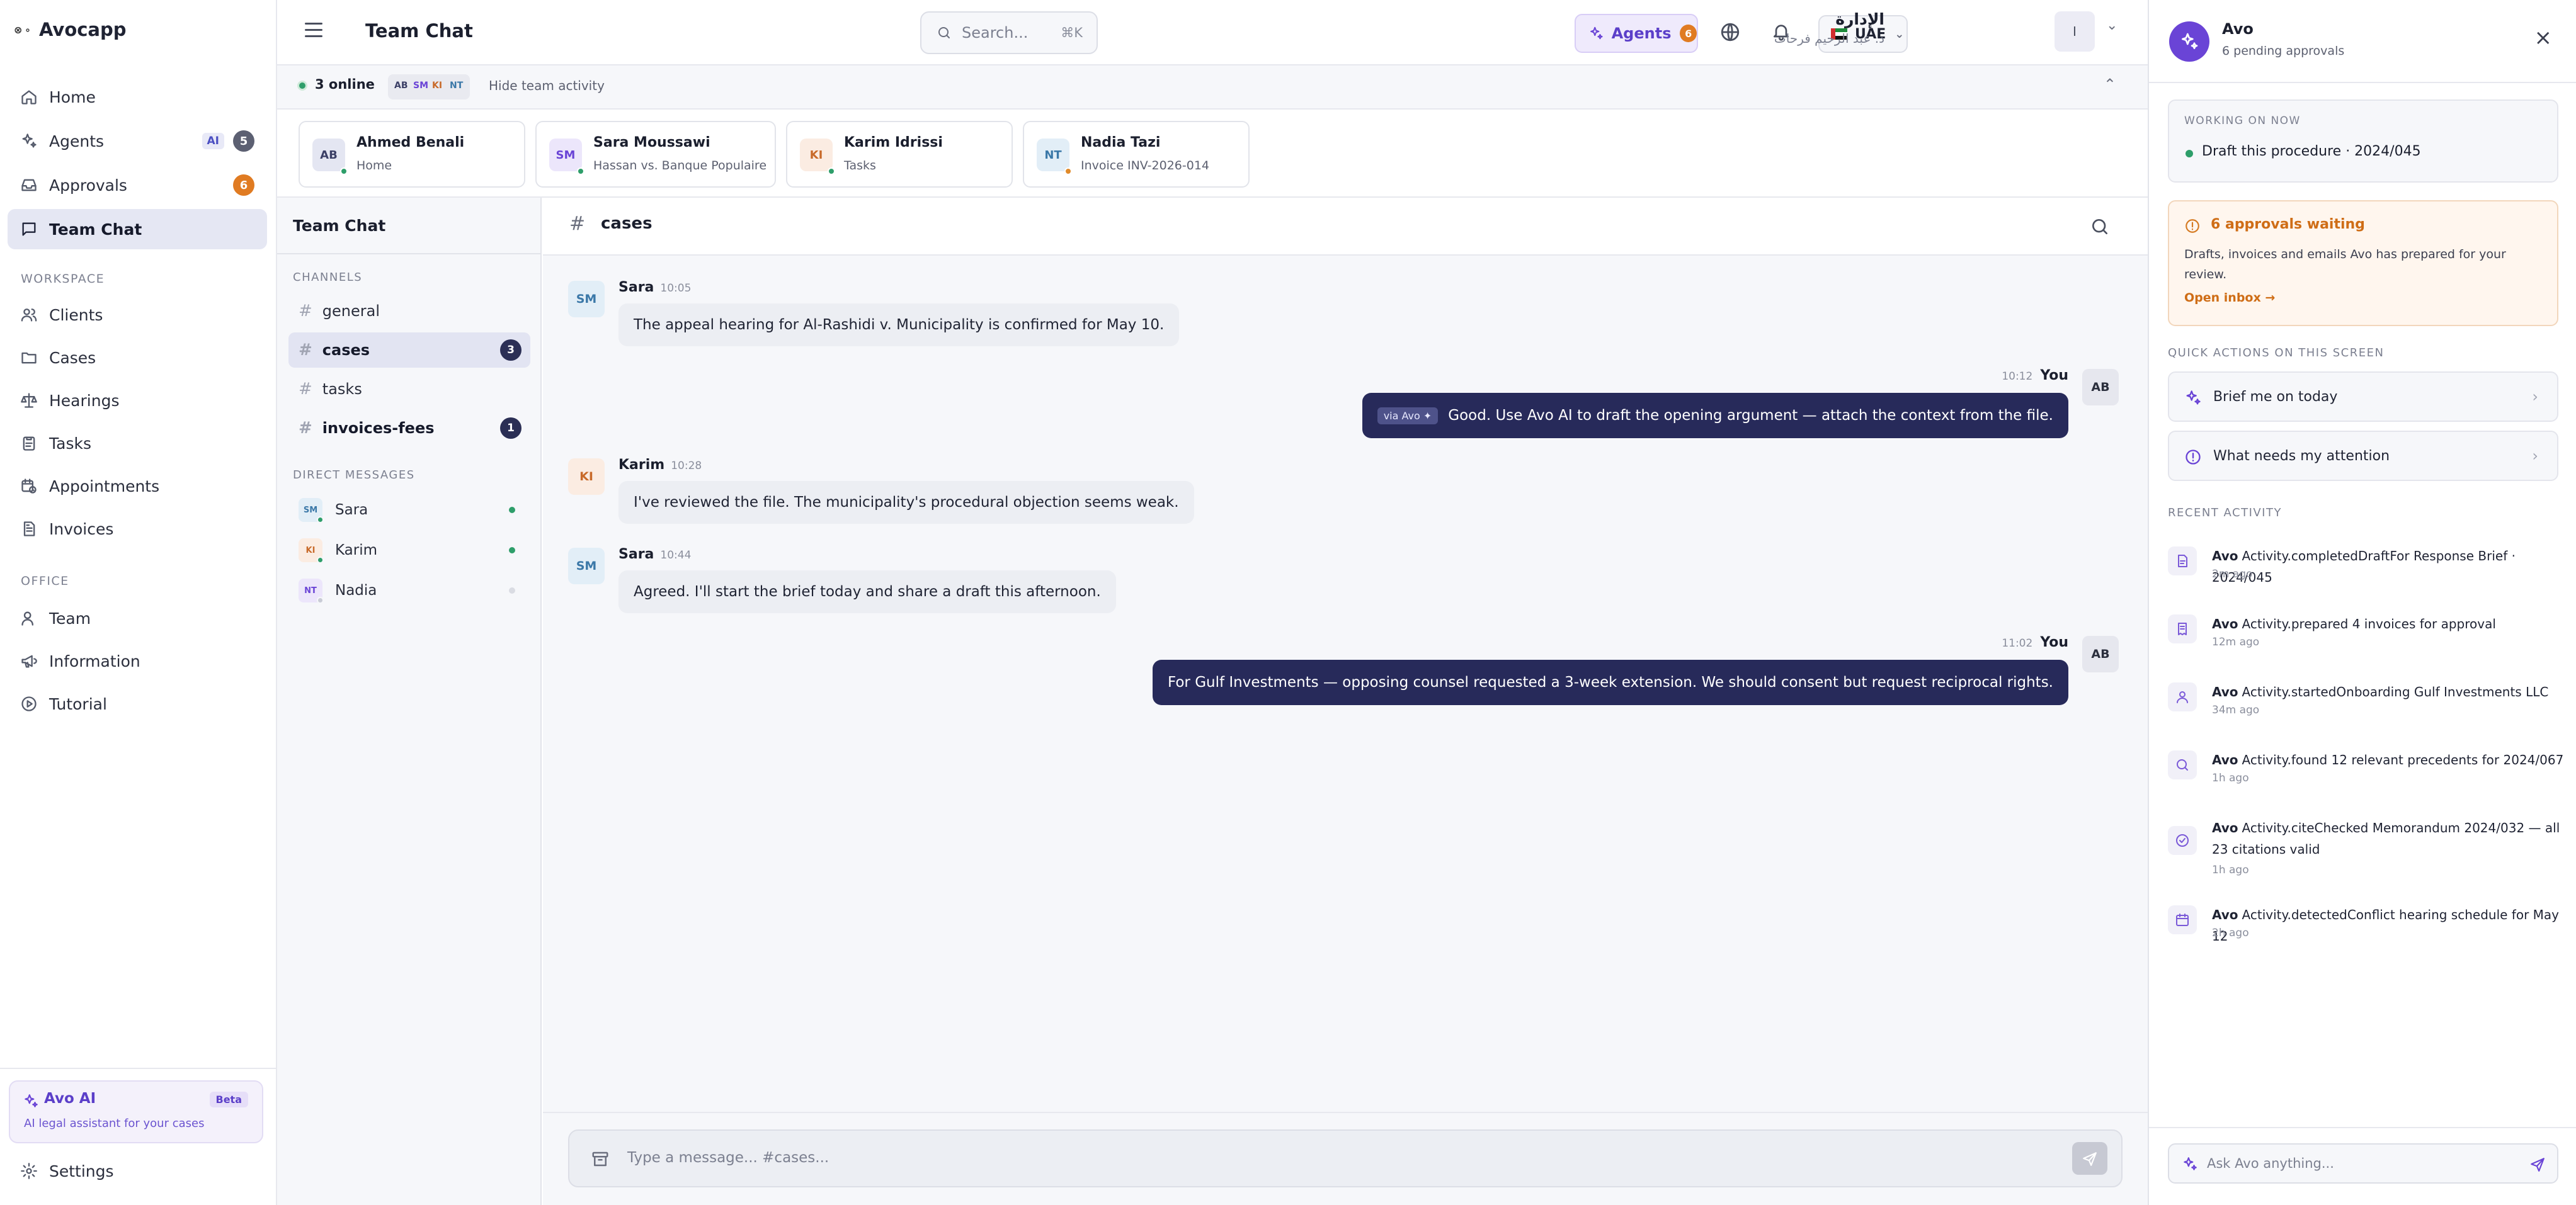 The height and width of the screenshot is (1205, 2576). What do you see at coordinates (137, 529) in the screenshot?
I see `nav-item-invoices: Invoices` at bounding box center [137, 529].